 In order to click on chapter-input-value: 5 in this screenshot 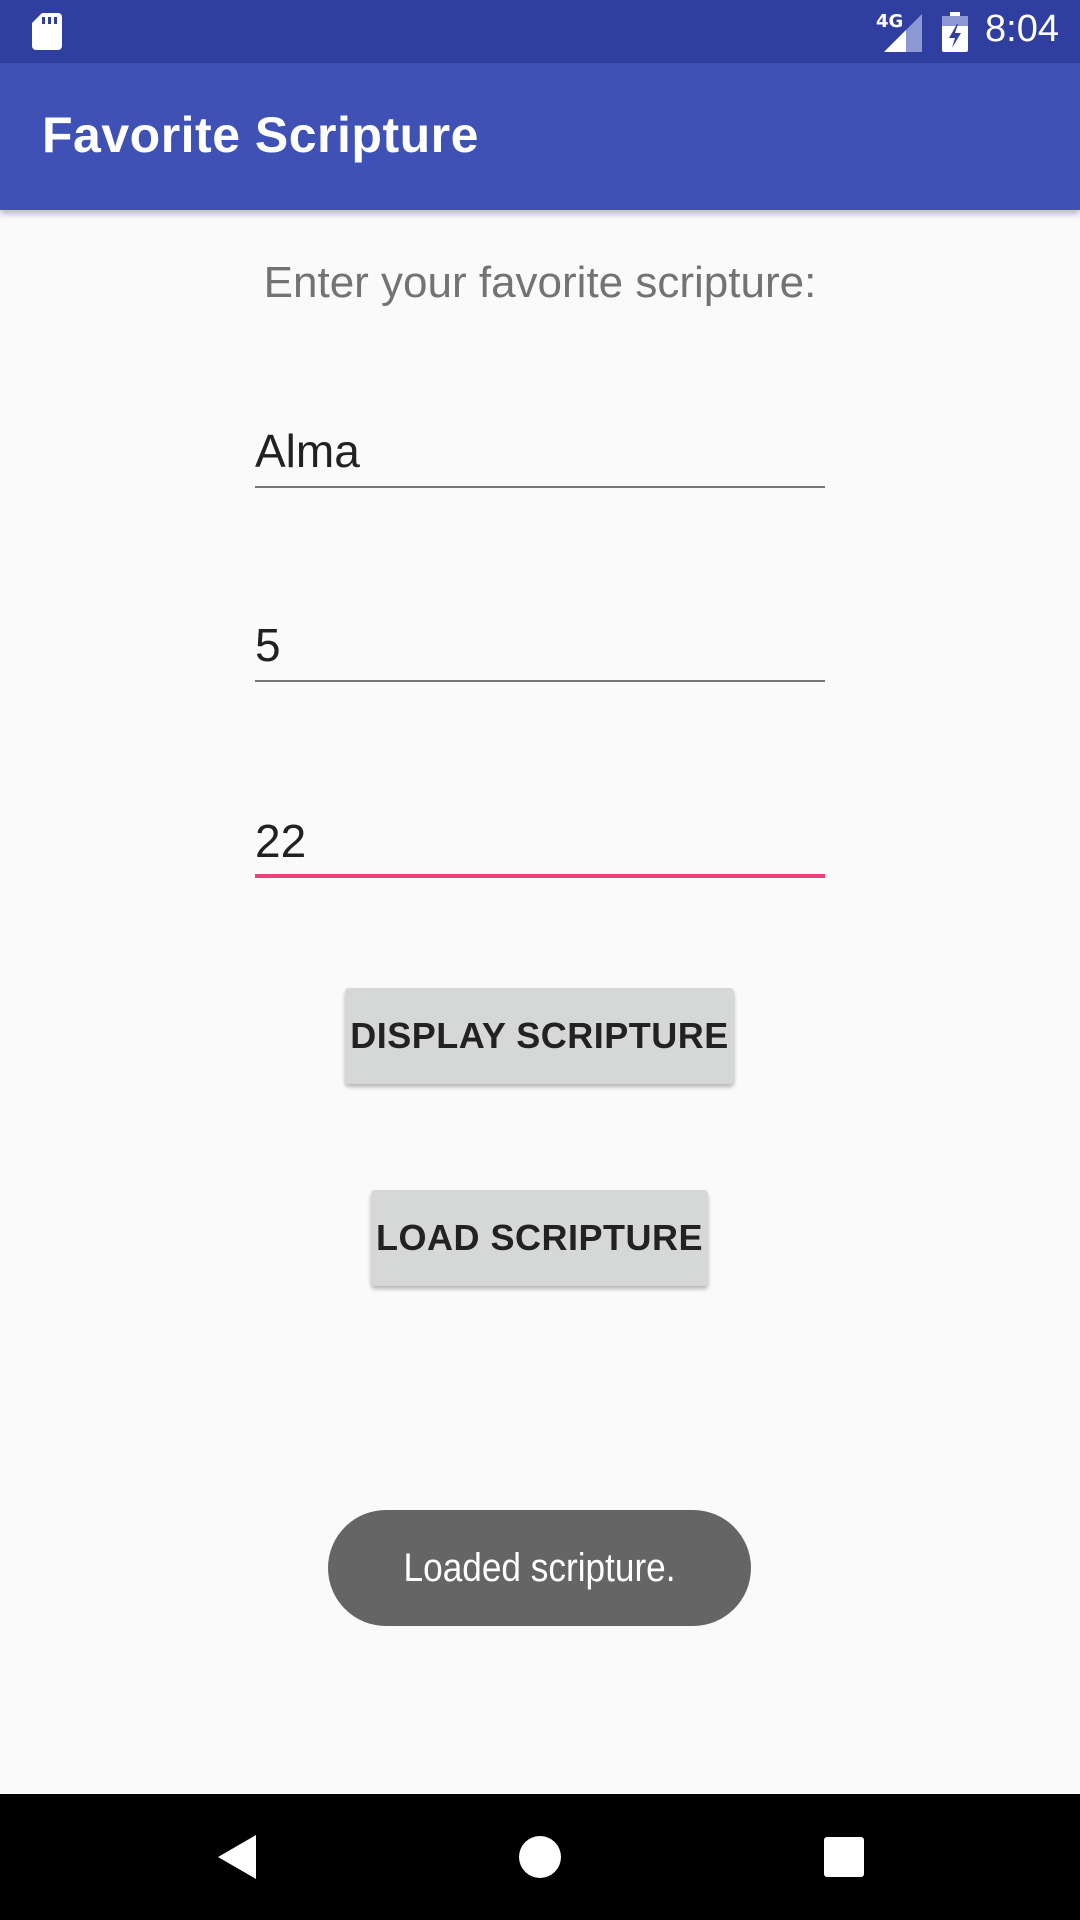, I will do `click(268, 645)`.